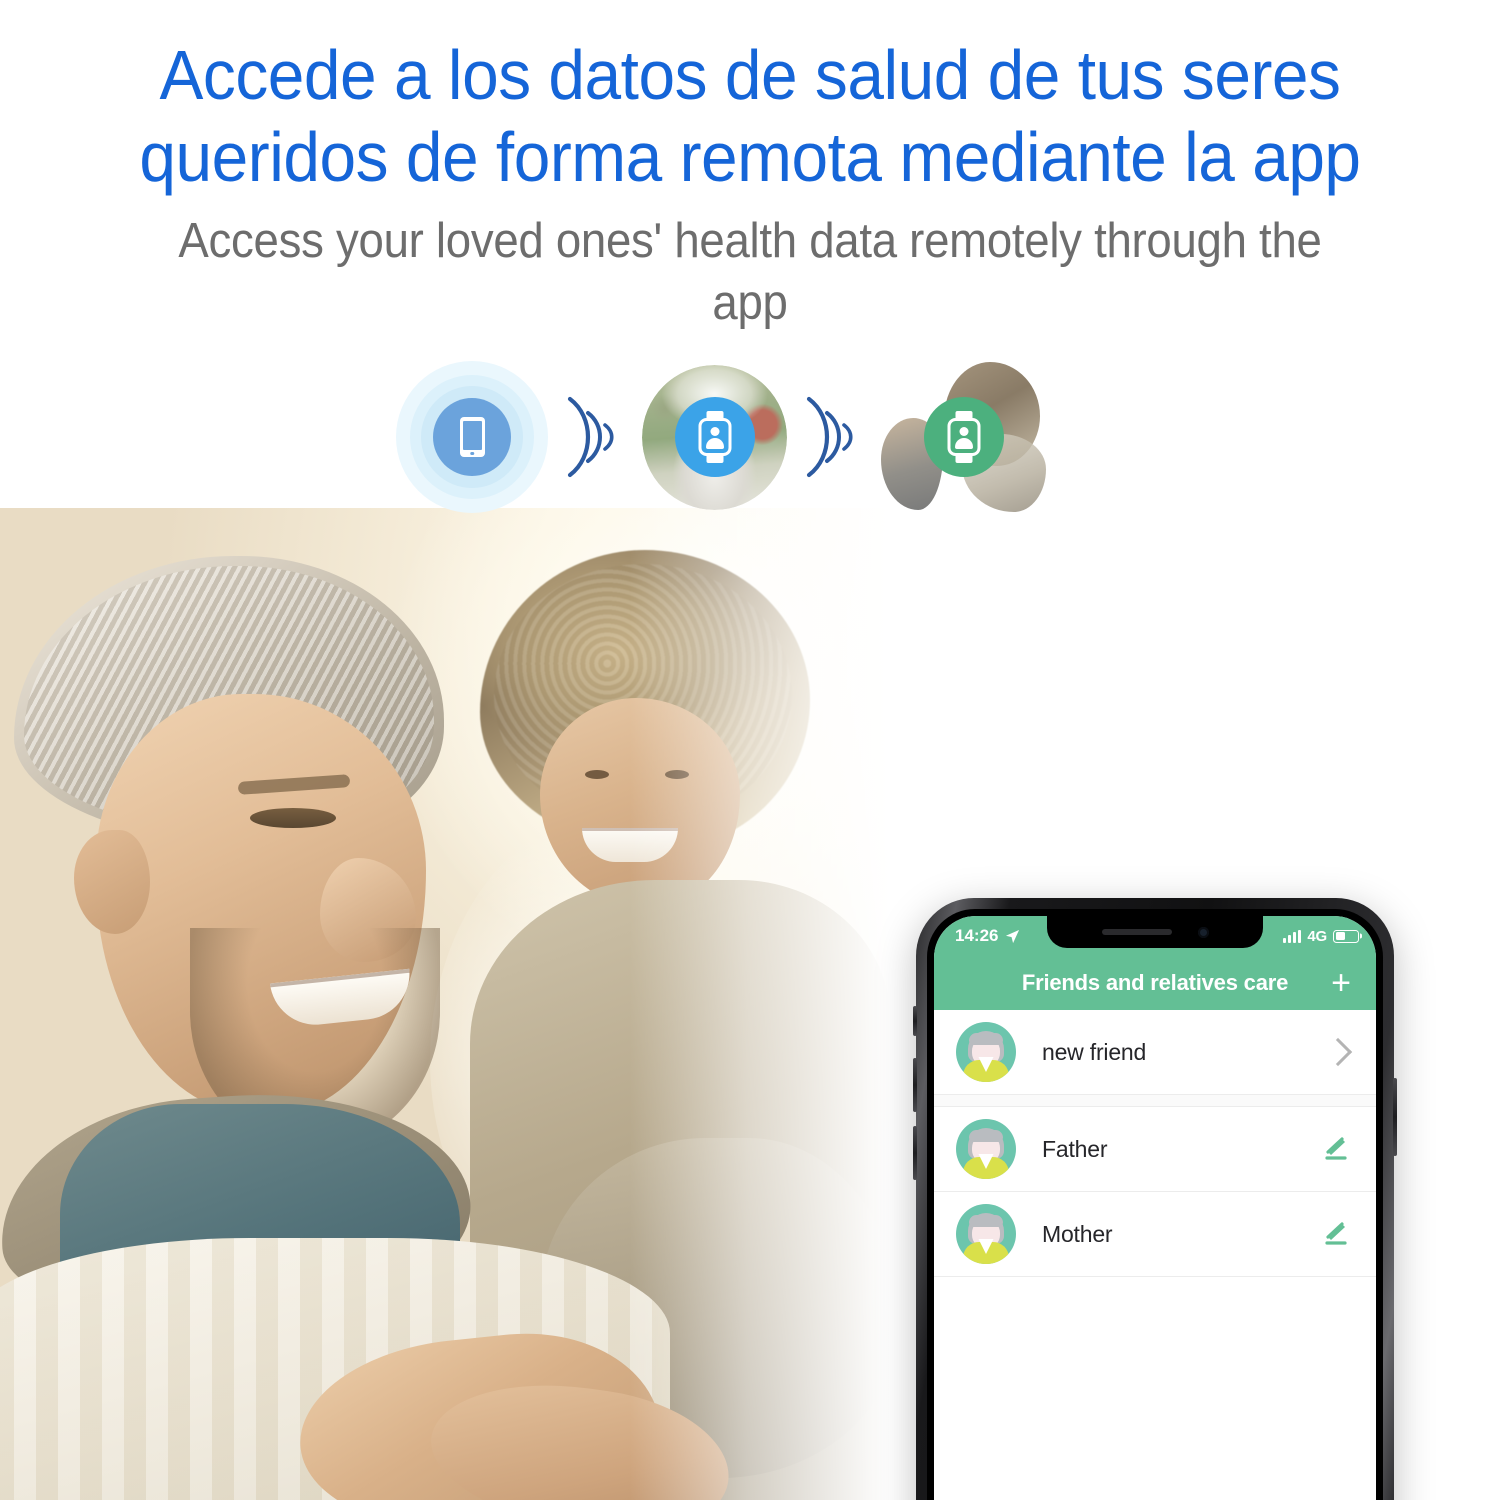  Describe the element at coordinates (1012, 936) in the screenshot. I see `navigation-arrow-icon` at that location.